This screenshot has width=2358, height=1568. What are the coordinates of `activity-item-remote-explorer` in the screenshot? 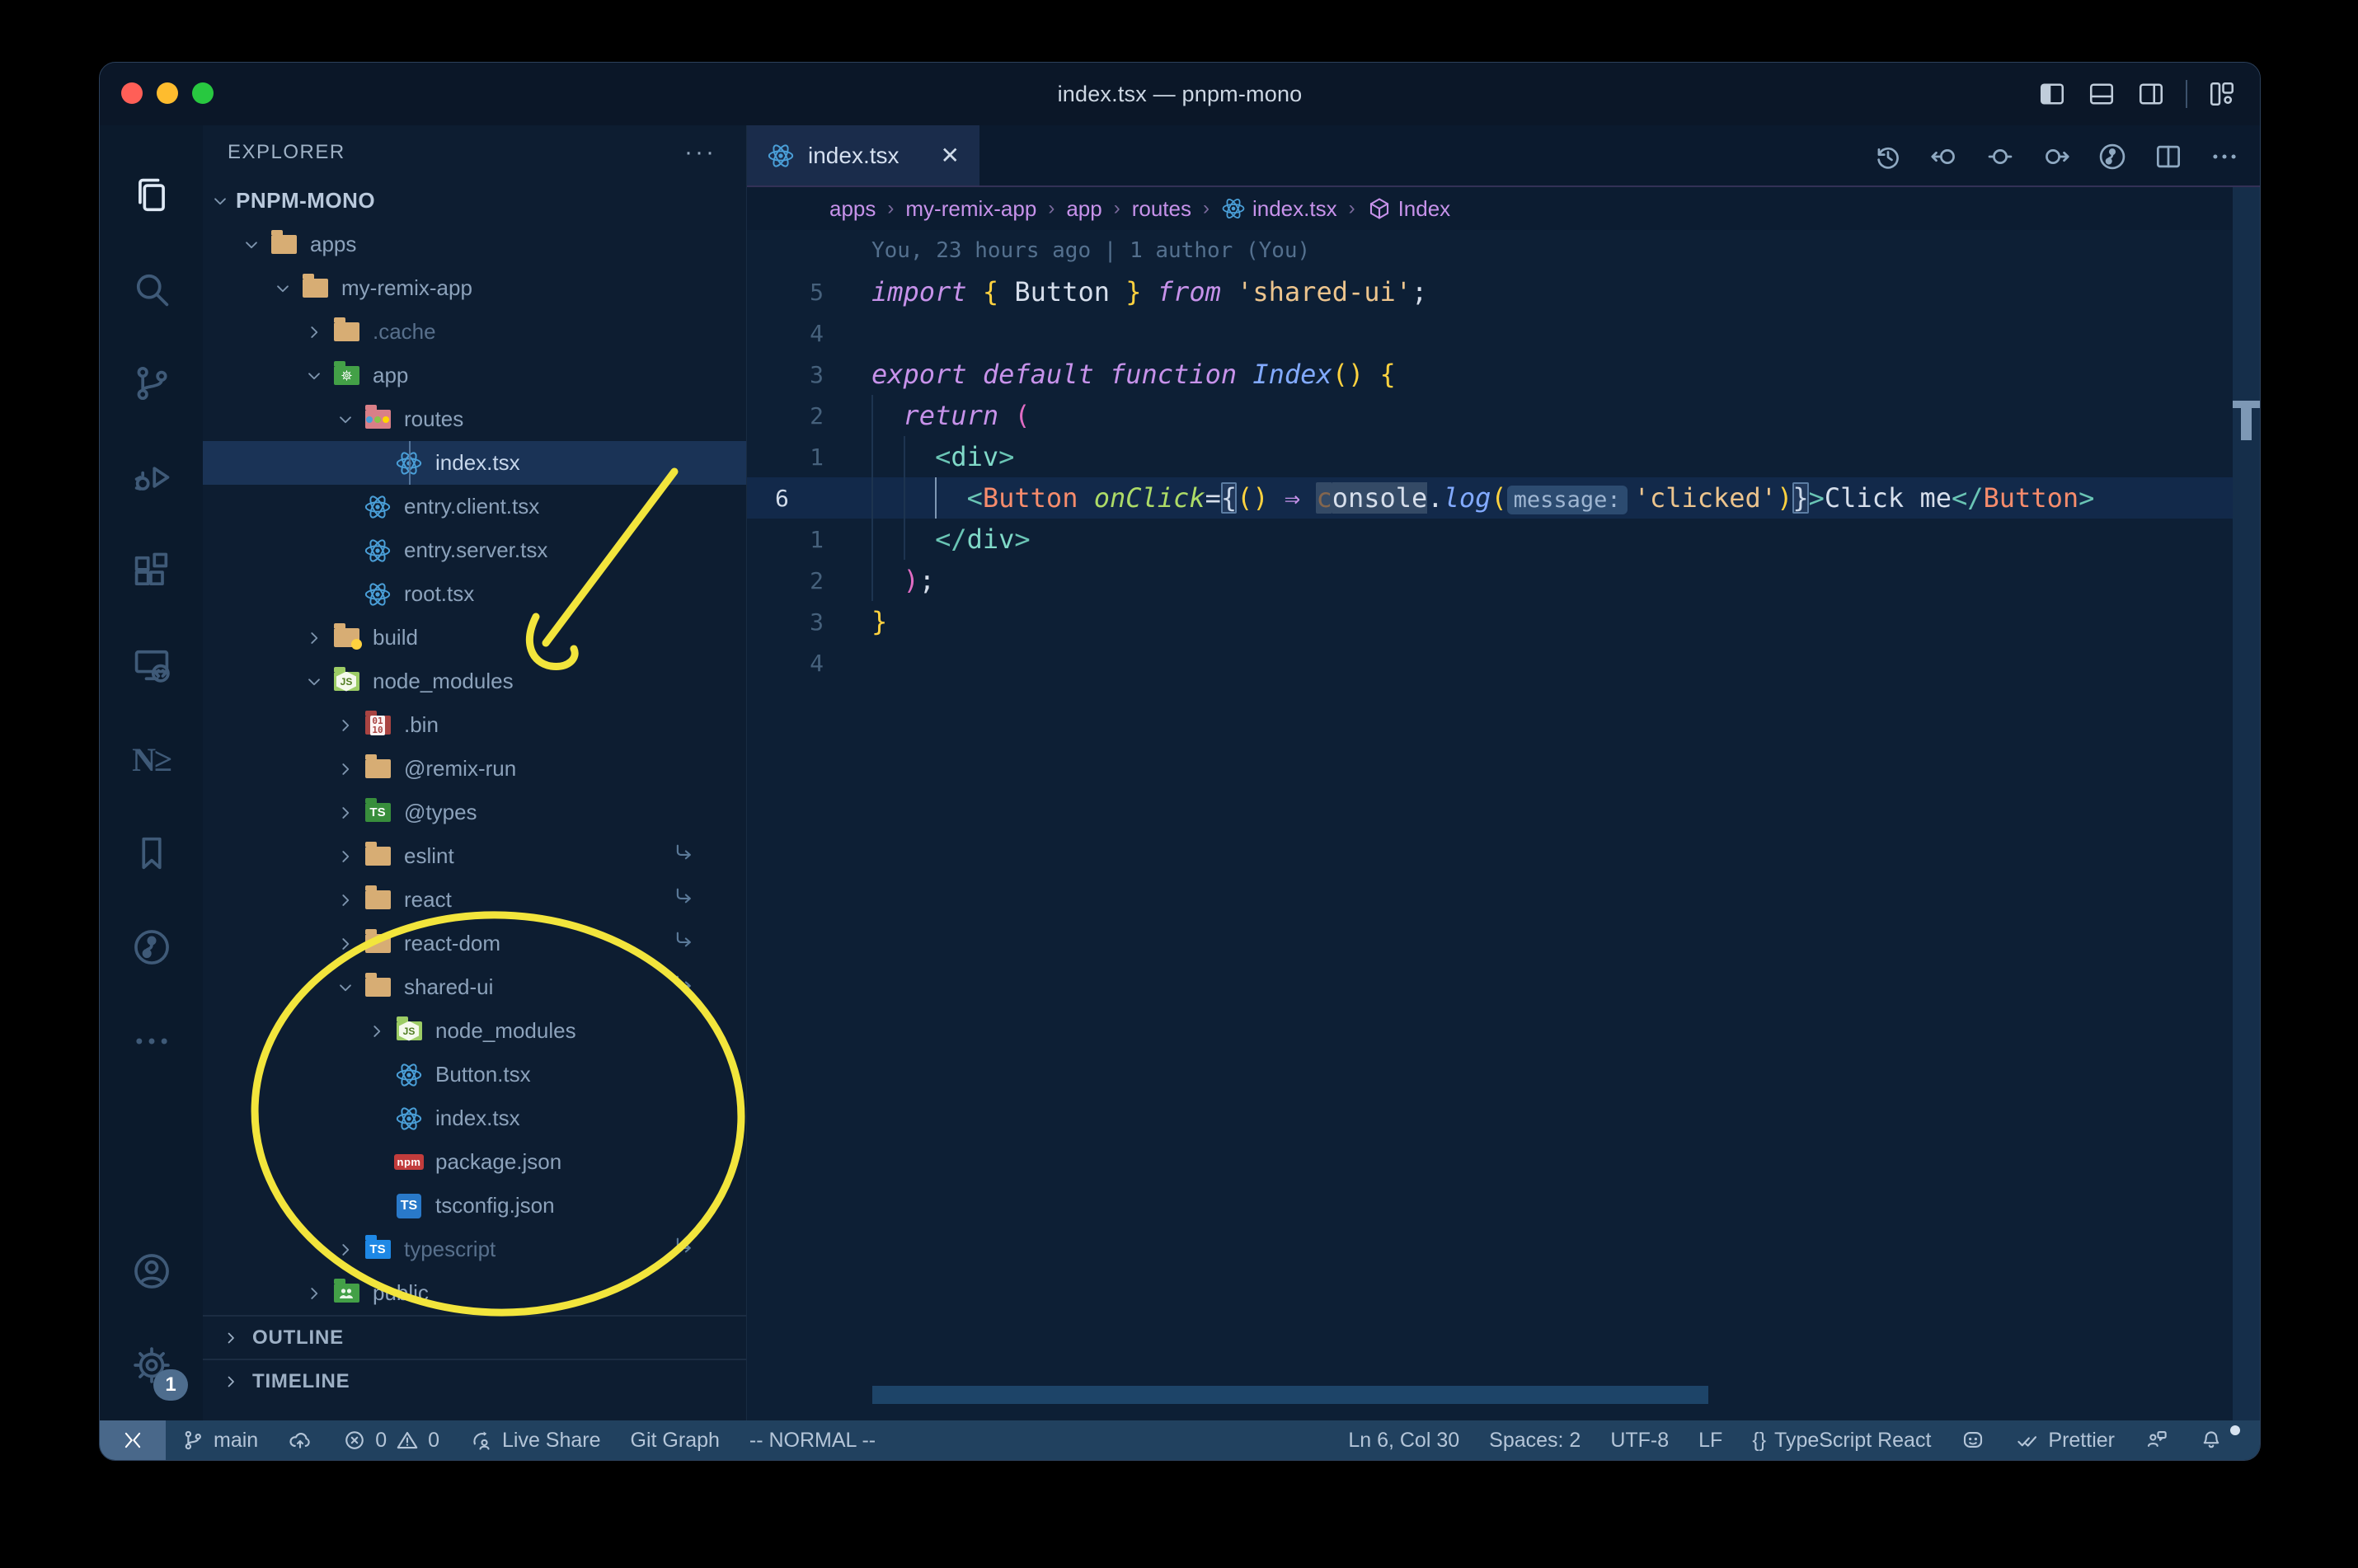 It's located at (152, 665).